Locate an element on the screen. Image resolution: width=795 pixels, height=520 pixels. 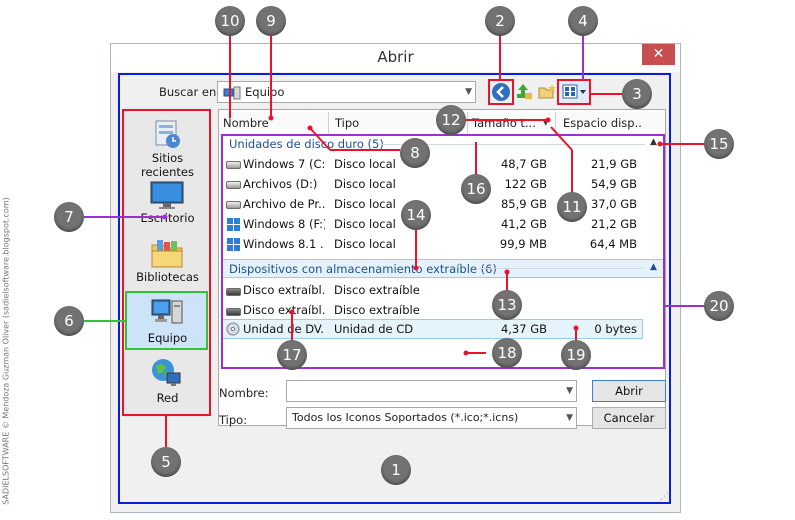
callout-badge-16: 16 is located at coordinates (476, 189).